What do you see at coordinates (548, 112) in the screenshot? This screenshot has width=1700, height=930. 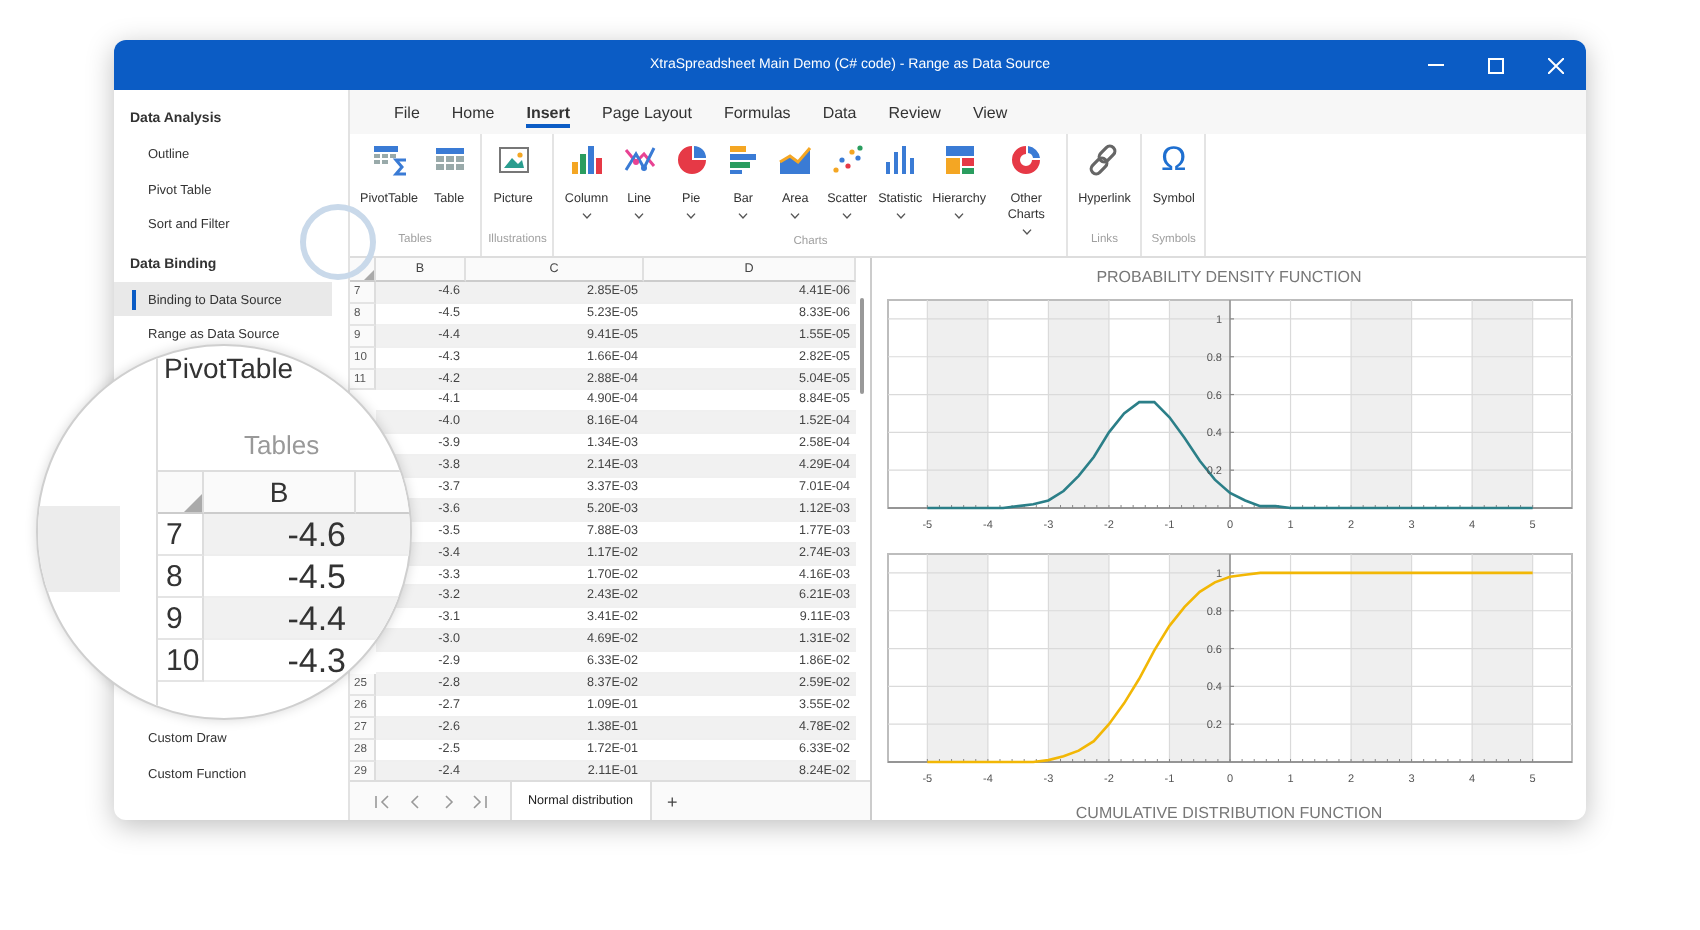 I see `ribbon-tab: Insert` at bounding box center [548, 112].